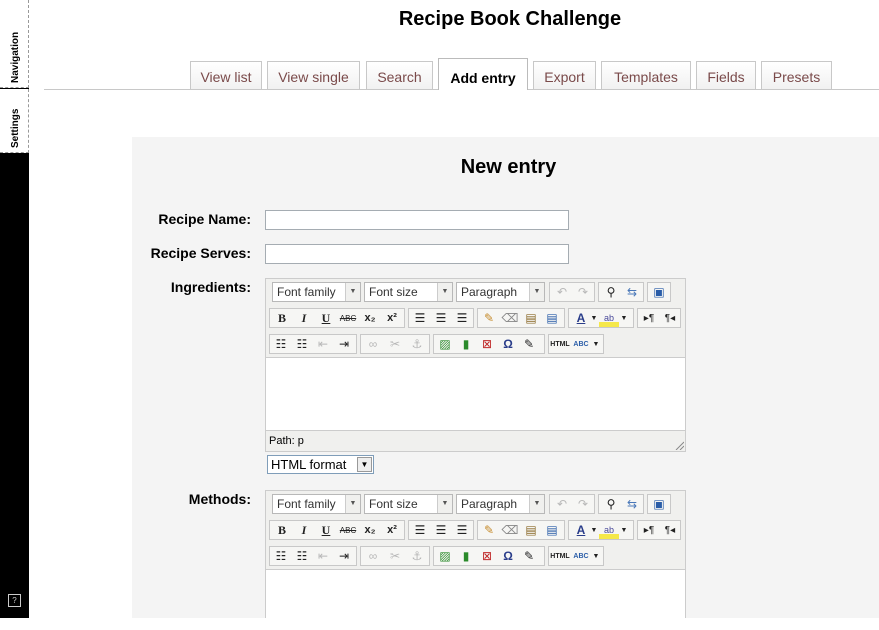  What do you see at coordinates (679, 445) in the screenshot?
I see `resize-handle-icon` at bounding box center [679, 445].